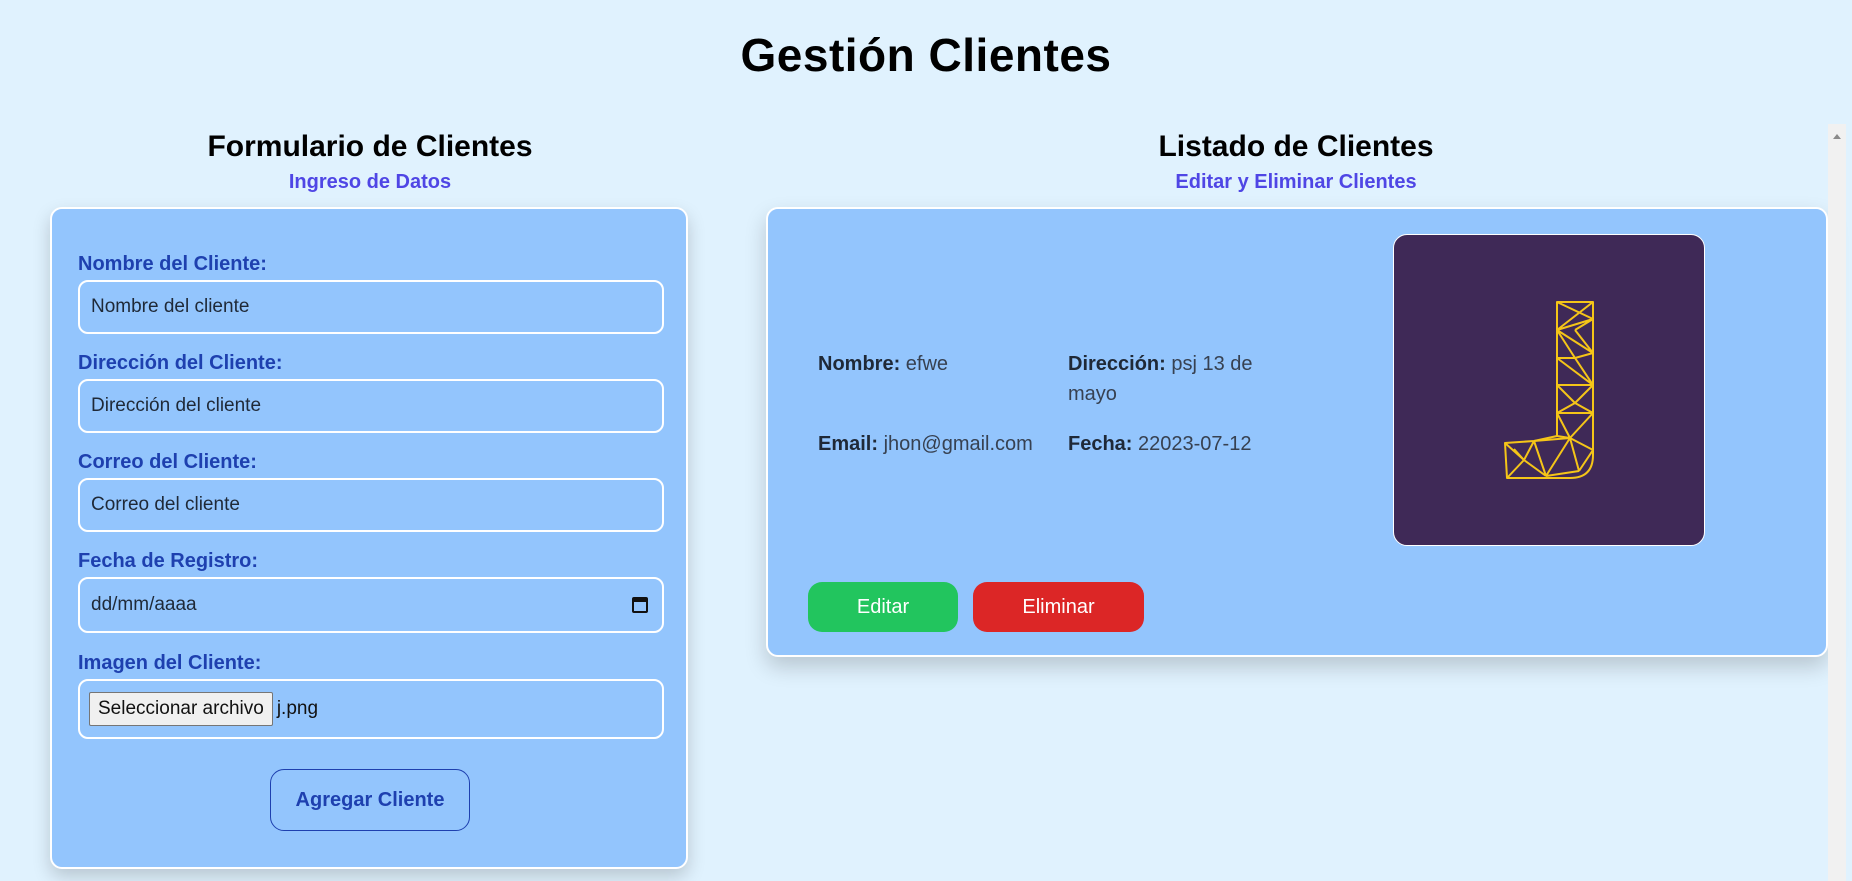 This screenshot has width=1852, height=881. What do you see at coordinates (168, 561) in the screenshot?
I see `date-label: Fecha de Registro:` at bounding box center [168, 561].